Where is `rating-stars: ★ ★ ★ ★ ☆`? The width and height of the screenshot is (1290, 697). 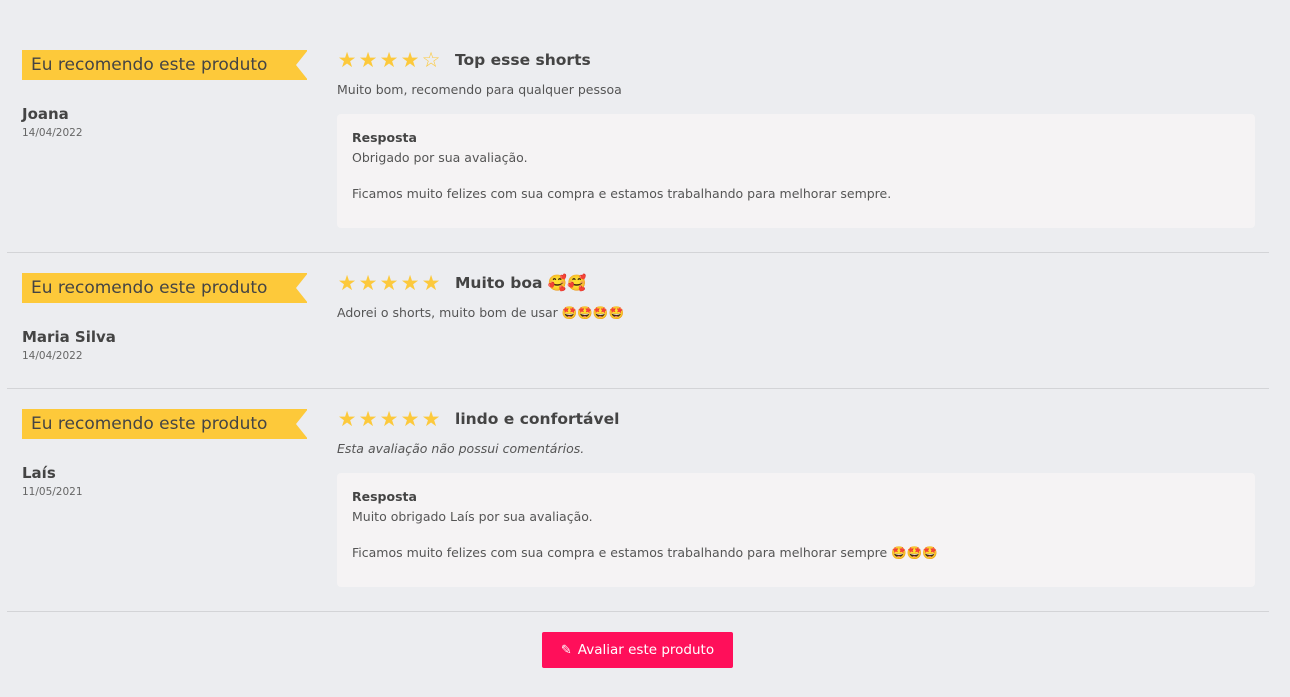 rating-stars: ★ ★ ★ ★ ☆ is located at coordinates (389, 59).